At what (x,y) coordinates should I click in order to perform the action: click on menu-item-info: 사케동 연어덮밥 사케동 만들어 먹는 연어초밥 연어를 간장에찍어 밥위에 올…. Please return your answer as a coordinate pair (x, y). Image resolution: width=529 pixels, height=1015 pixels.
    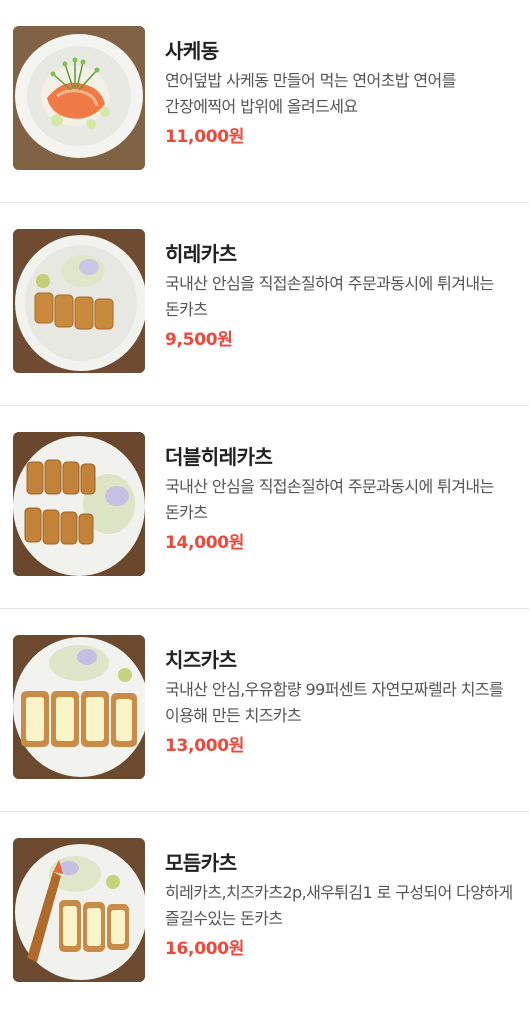
    Looking at the image, I should click on (340, 93).